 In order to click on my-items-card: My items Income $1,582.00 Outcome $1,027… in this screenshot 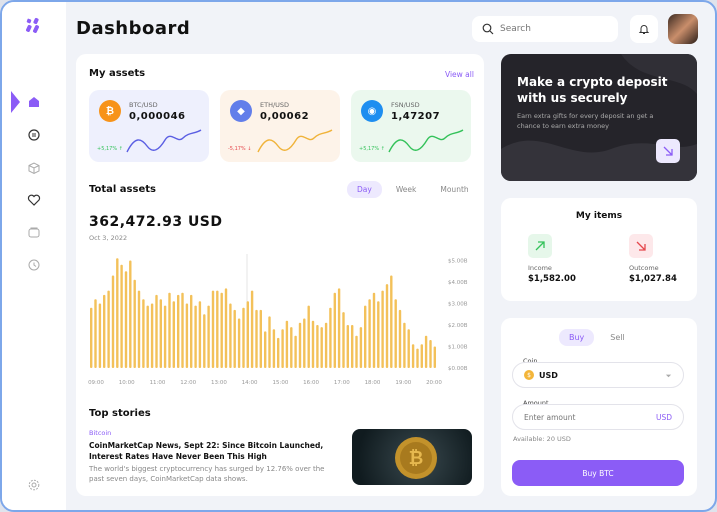, I will do `click(599, 249)`.